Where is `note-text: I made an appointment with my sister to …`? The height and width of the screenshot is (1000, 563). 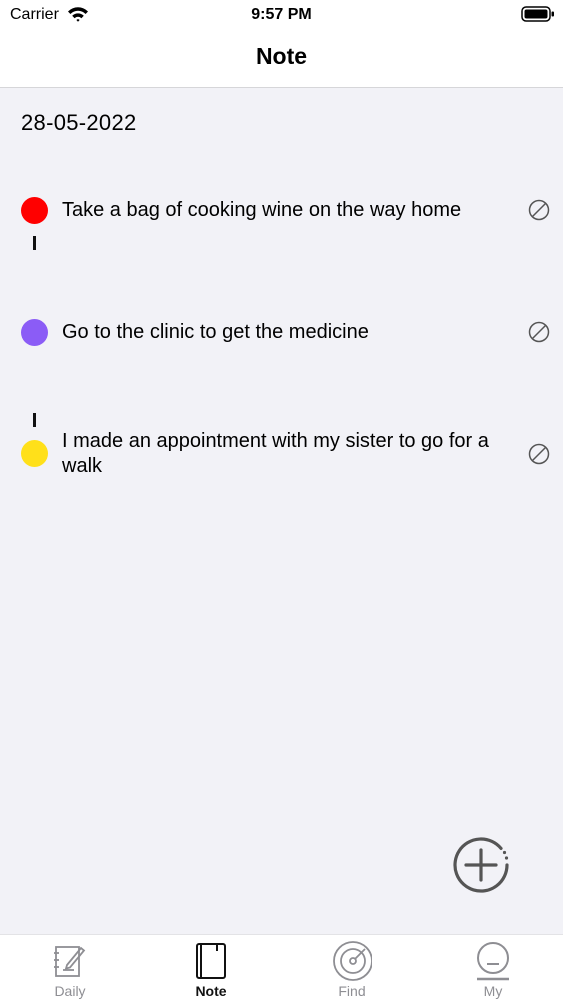 note-text: I made an appointment with my sister to … is located at coordinates (275, 453).